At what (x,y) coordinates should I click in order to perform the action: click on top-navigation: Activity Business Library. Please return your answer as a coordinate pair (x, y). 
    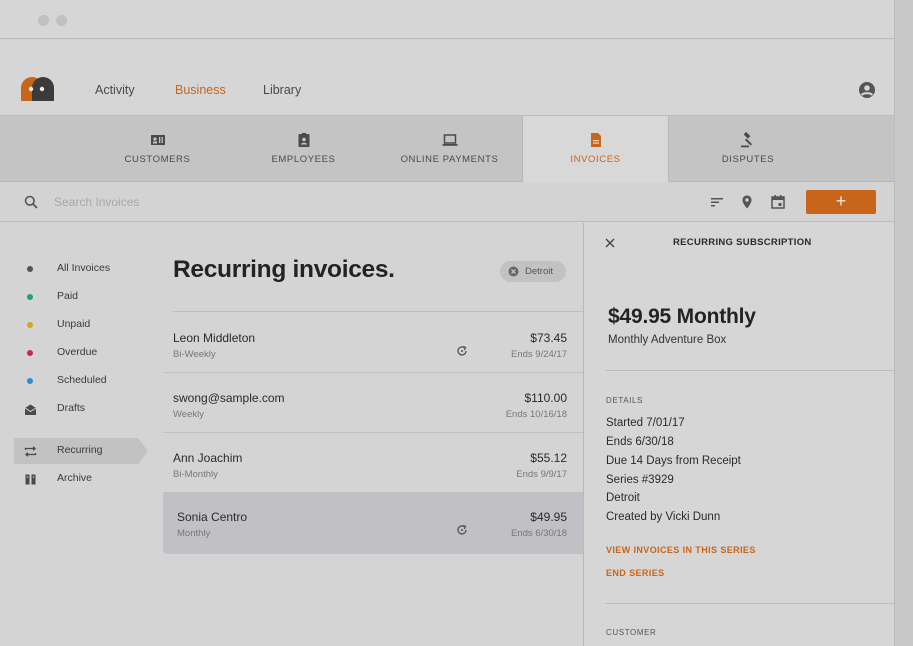
    Looking at the image, I should click on (447, 78).